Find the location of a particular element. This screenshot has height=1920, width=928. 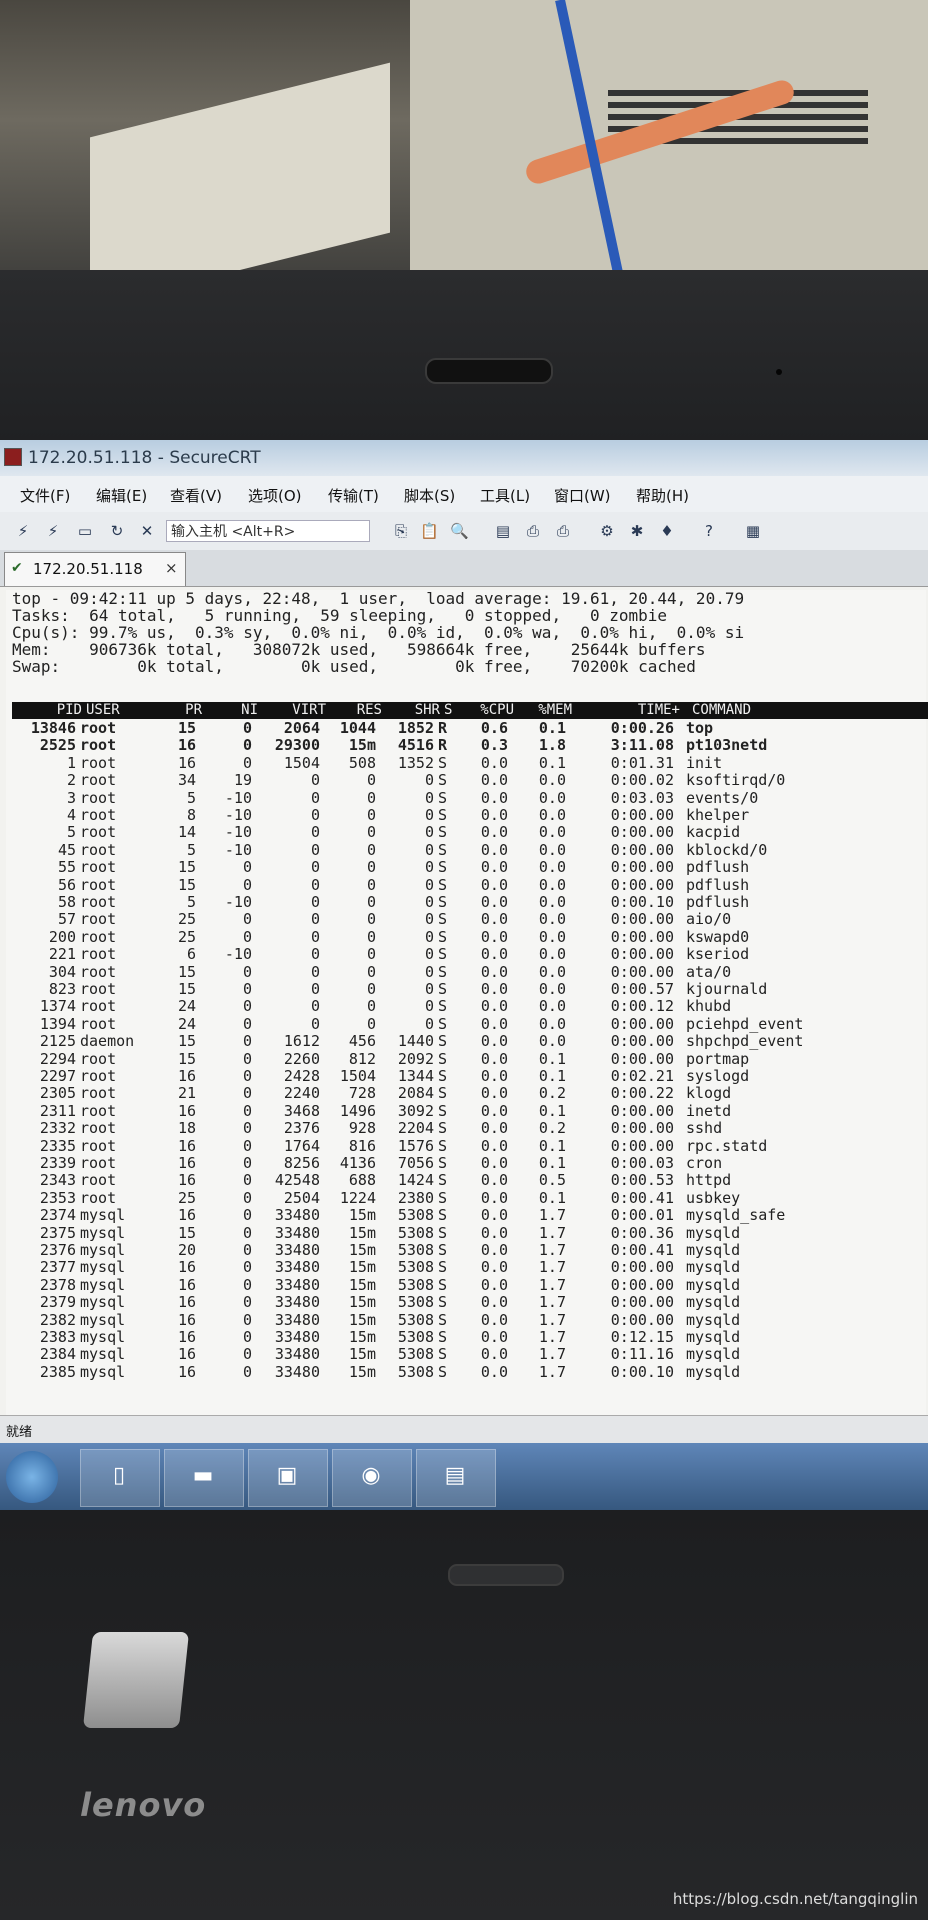

laptop-bezel-top is located at coordinates (464, 355).